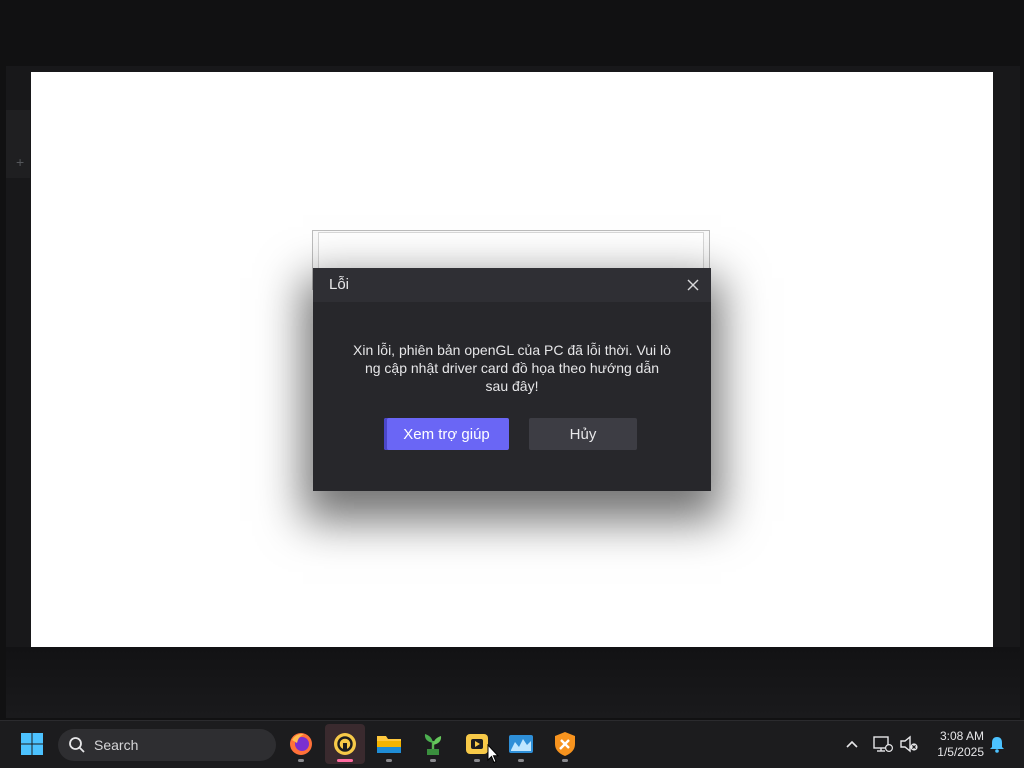  What do you see at coordinates (167, 745) in the screenshot?
I see `taskbar-search: Search` at bounding box center [167, 745].